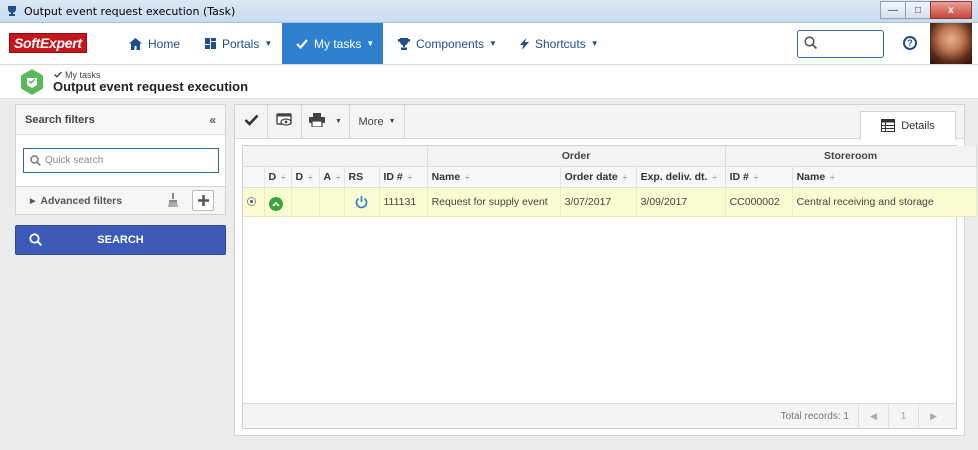  I want to click on print-button: ▼, so click(326, 121).